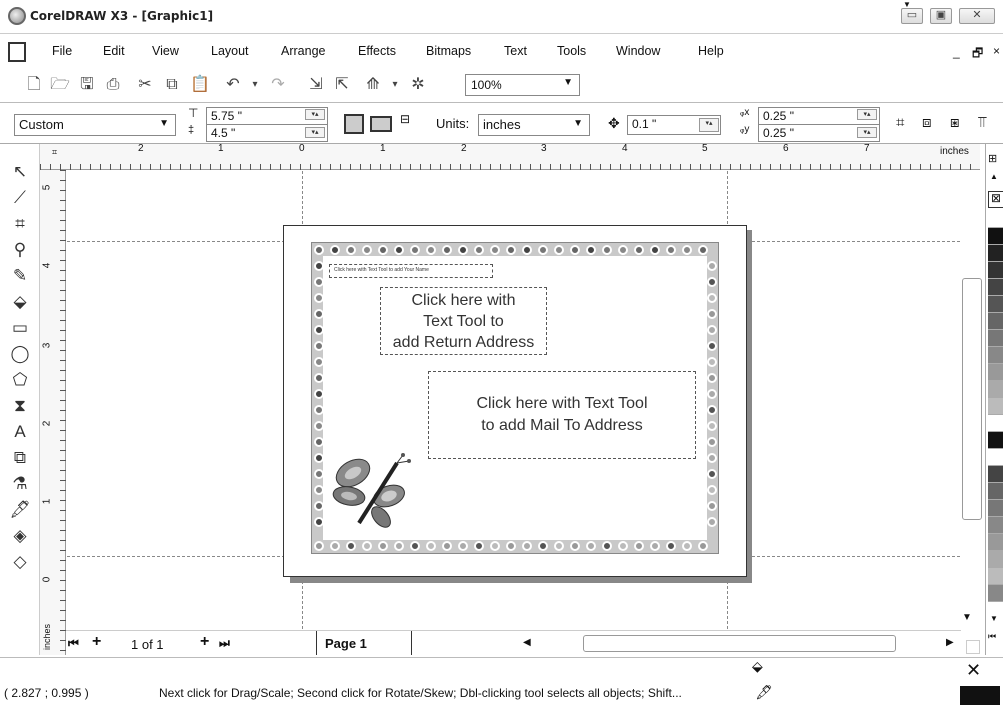 This screenshot has height=705, width=1003. What do you see at coordinates (395, 85) in the screenshot?
I see `launcher-dropdown-icon: ▾` at bounding box center [395, 85].